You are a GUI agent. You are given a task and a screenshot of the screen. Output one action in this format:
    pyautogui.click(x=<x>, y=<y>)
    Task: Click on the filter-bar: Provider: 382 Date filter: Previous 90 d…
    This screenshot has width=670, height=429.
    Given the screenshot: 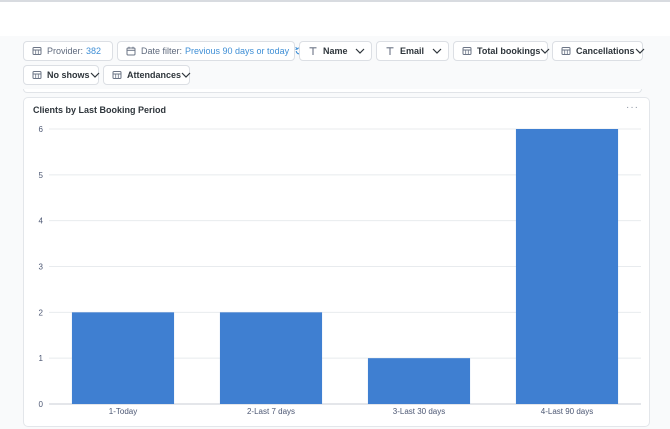 What is the action you would take?
    pyautogui.click(x=335, y=63)
    